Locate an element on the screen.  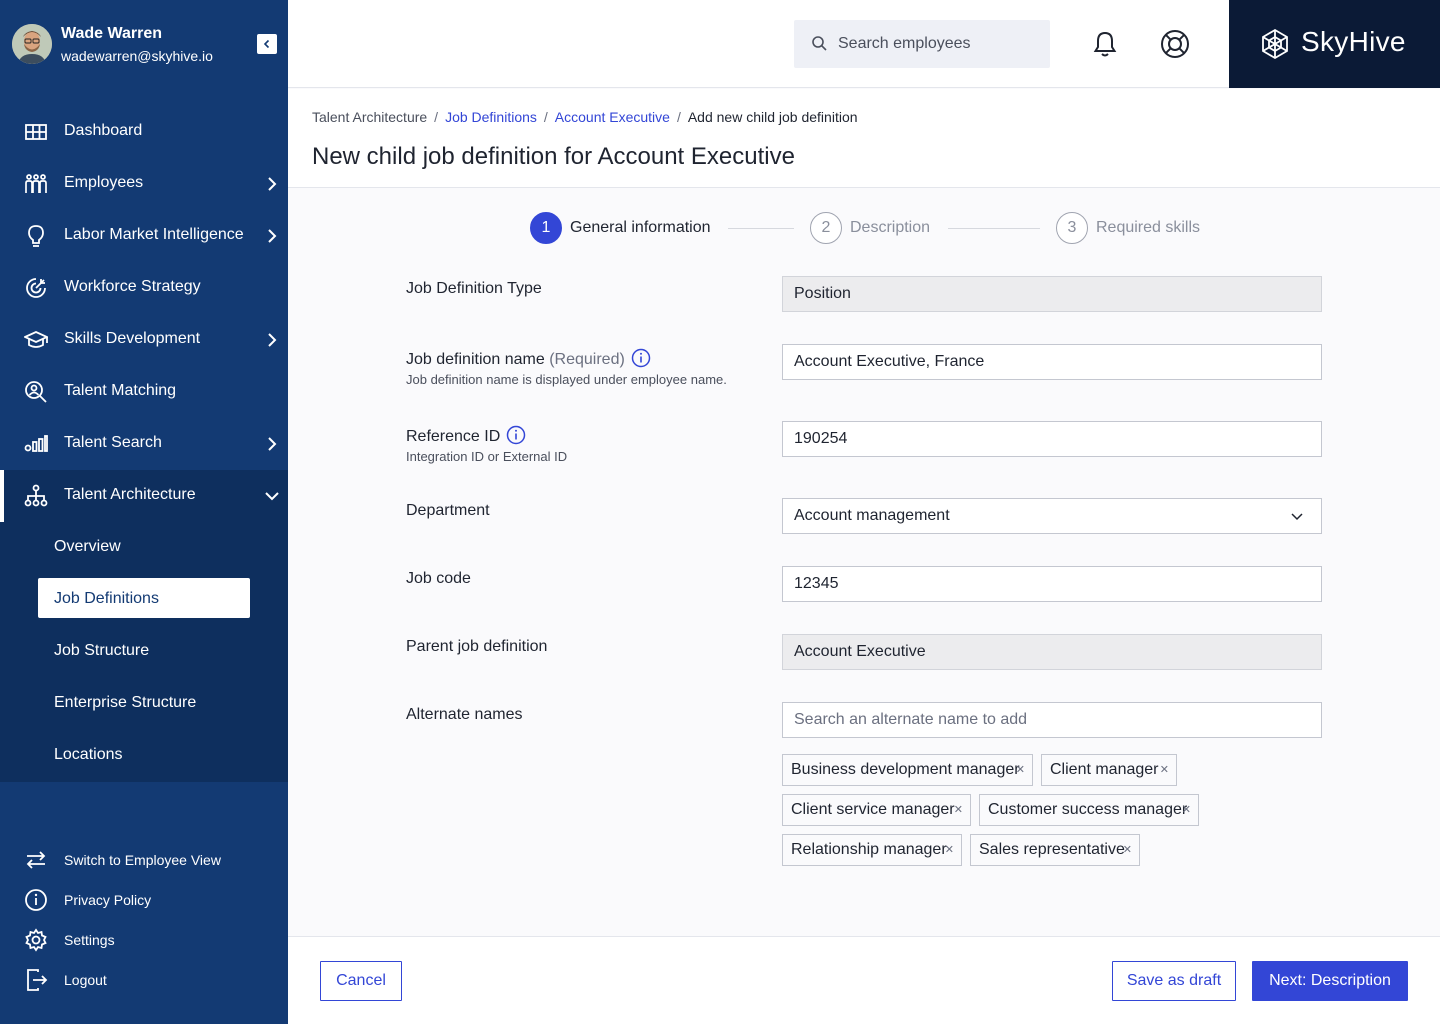
collapse-sidebar-button is located at coordinates (267, 44).